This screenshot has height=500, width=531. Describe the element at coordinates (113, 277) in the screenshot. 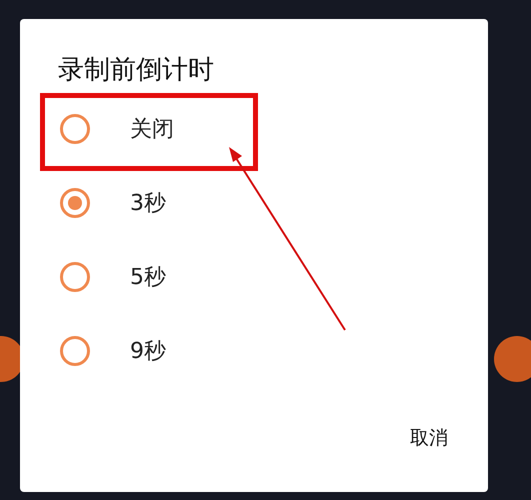

I see `radio-option: 5秒` at that location.